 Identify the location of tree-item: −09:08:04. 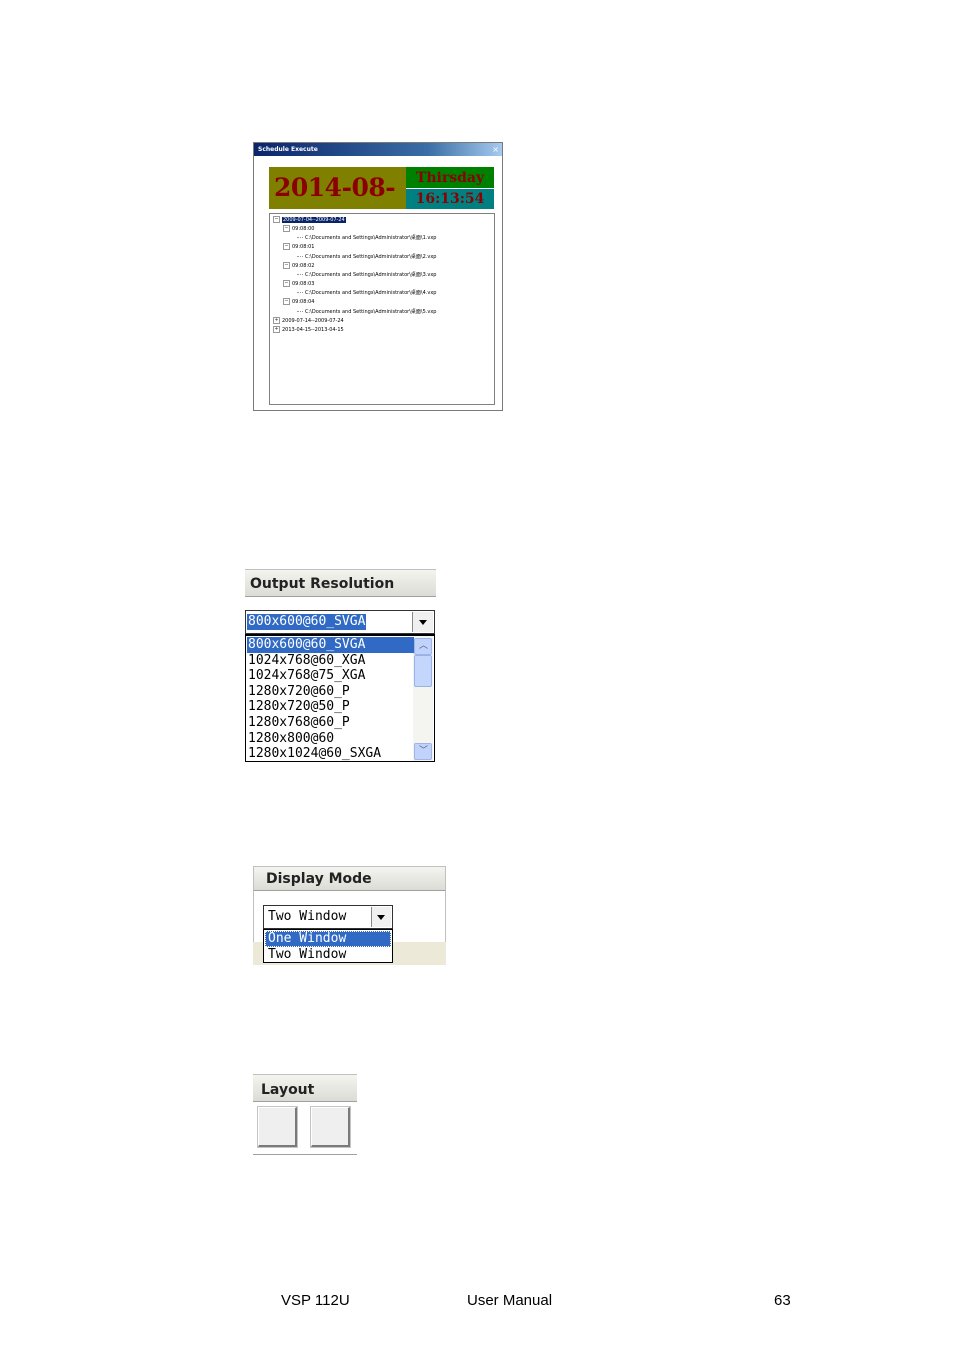
(298, 302).